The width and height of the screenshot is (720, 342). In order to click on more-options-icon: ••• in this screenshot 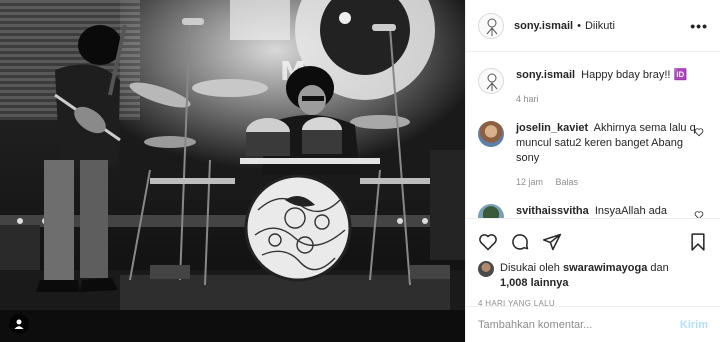, I will do `click(699, 26)`.